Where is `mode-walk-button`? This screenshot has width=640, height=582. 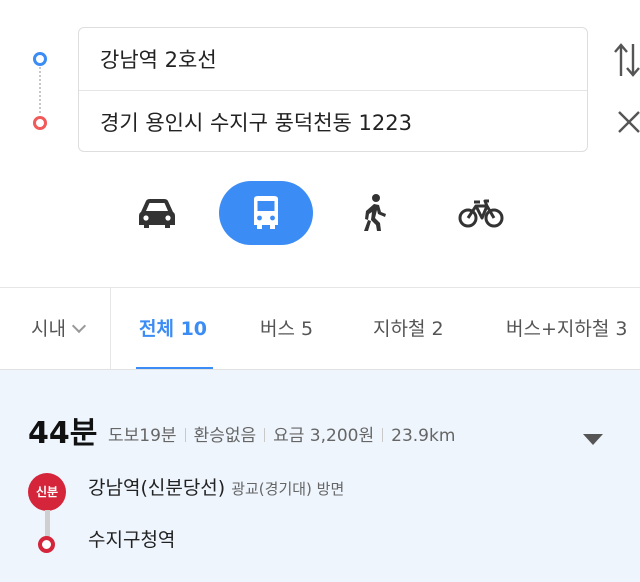
mode-walk-button is located at coordinates (375, 213).